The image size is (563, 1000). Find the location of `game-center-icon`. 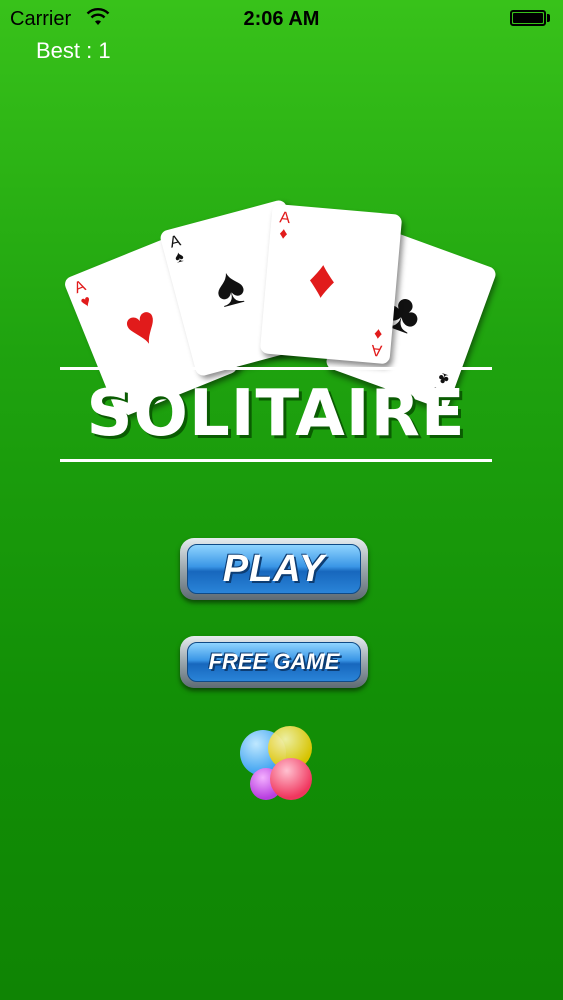

game-center-icon is located at coordinates (276, 764).